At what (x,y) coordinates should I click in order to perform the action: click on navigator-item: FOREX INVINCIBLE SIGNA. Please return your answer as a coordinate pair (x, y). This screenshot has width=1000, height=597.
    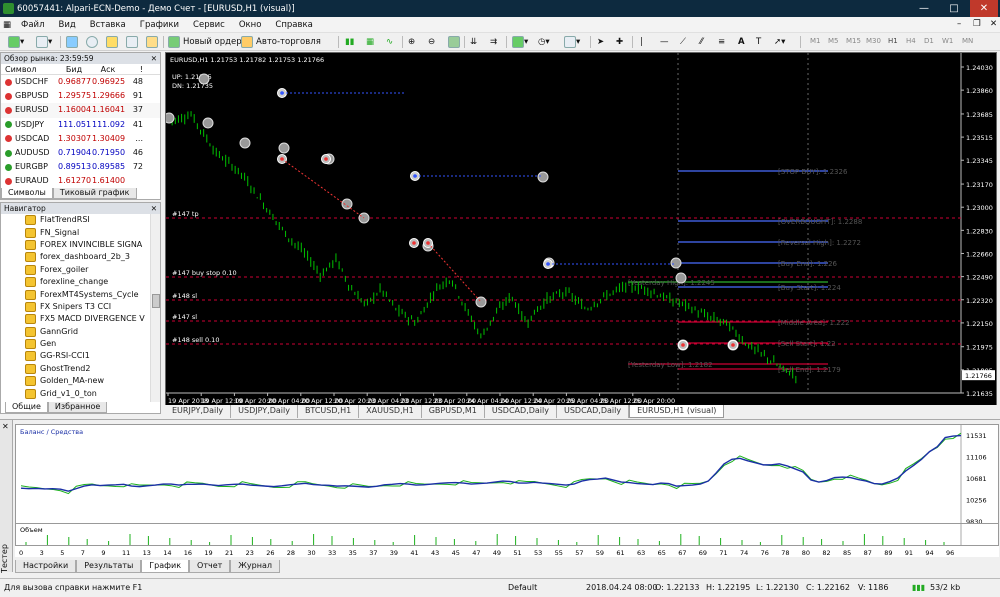
    Looking at the image, I should click on (80, 245).